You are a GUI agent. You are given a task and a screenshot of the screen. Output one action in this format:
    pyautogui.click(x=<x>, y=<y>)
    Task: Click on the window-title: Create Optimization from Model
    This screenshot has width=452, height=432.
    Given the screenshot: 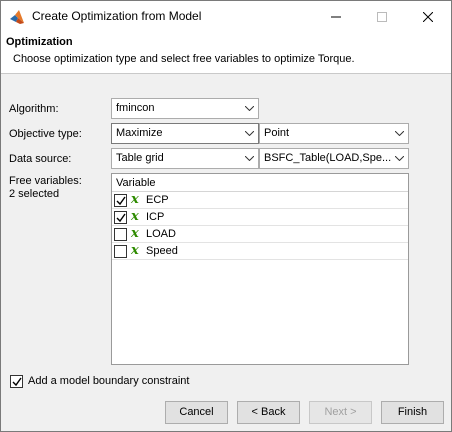 What is the action you would take?
    pyautogui.click(x=117, y=16)
    